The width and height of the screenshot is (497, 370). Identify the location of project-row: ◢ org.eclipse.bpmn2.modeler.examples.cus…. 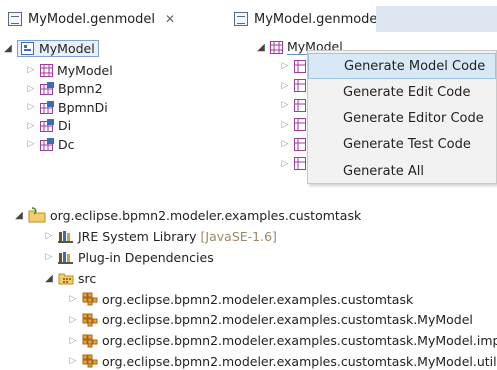
(187, 215).